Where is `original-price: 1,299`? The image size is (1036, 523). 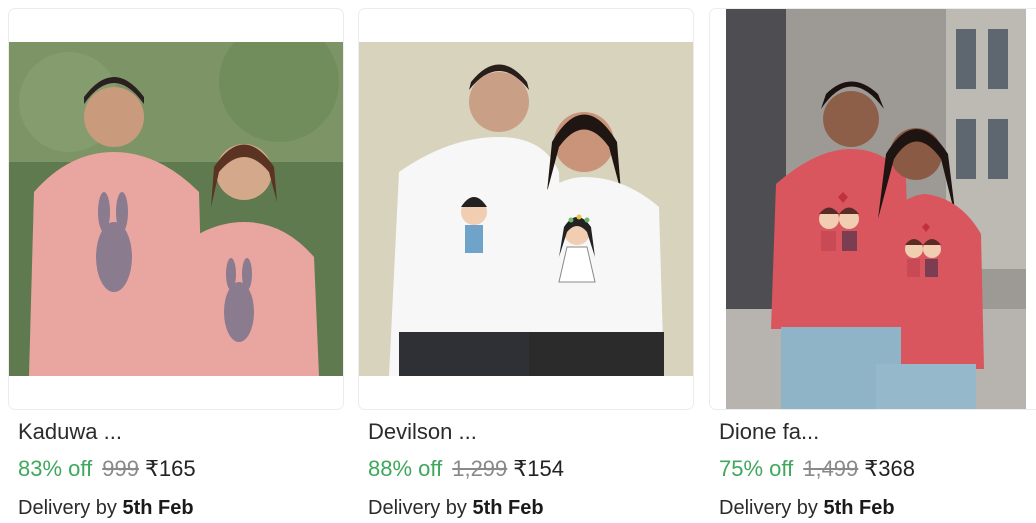
original-price: 1,299 is located at coordinates (480, 468).